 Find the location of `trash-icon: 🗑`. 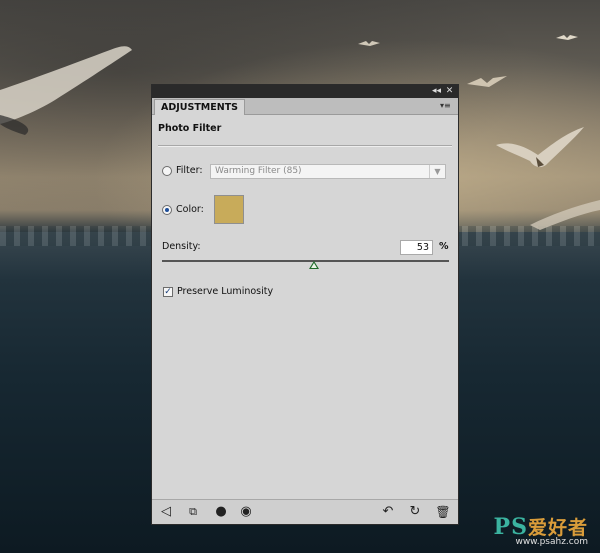

trash-icon: 🗑 is located at coordinates (443, 512).